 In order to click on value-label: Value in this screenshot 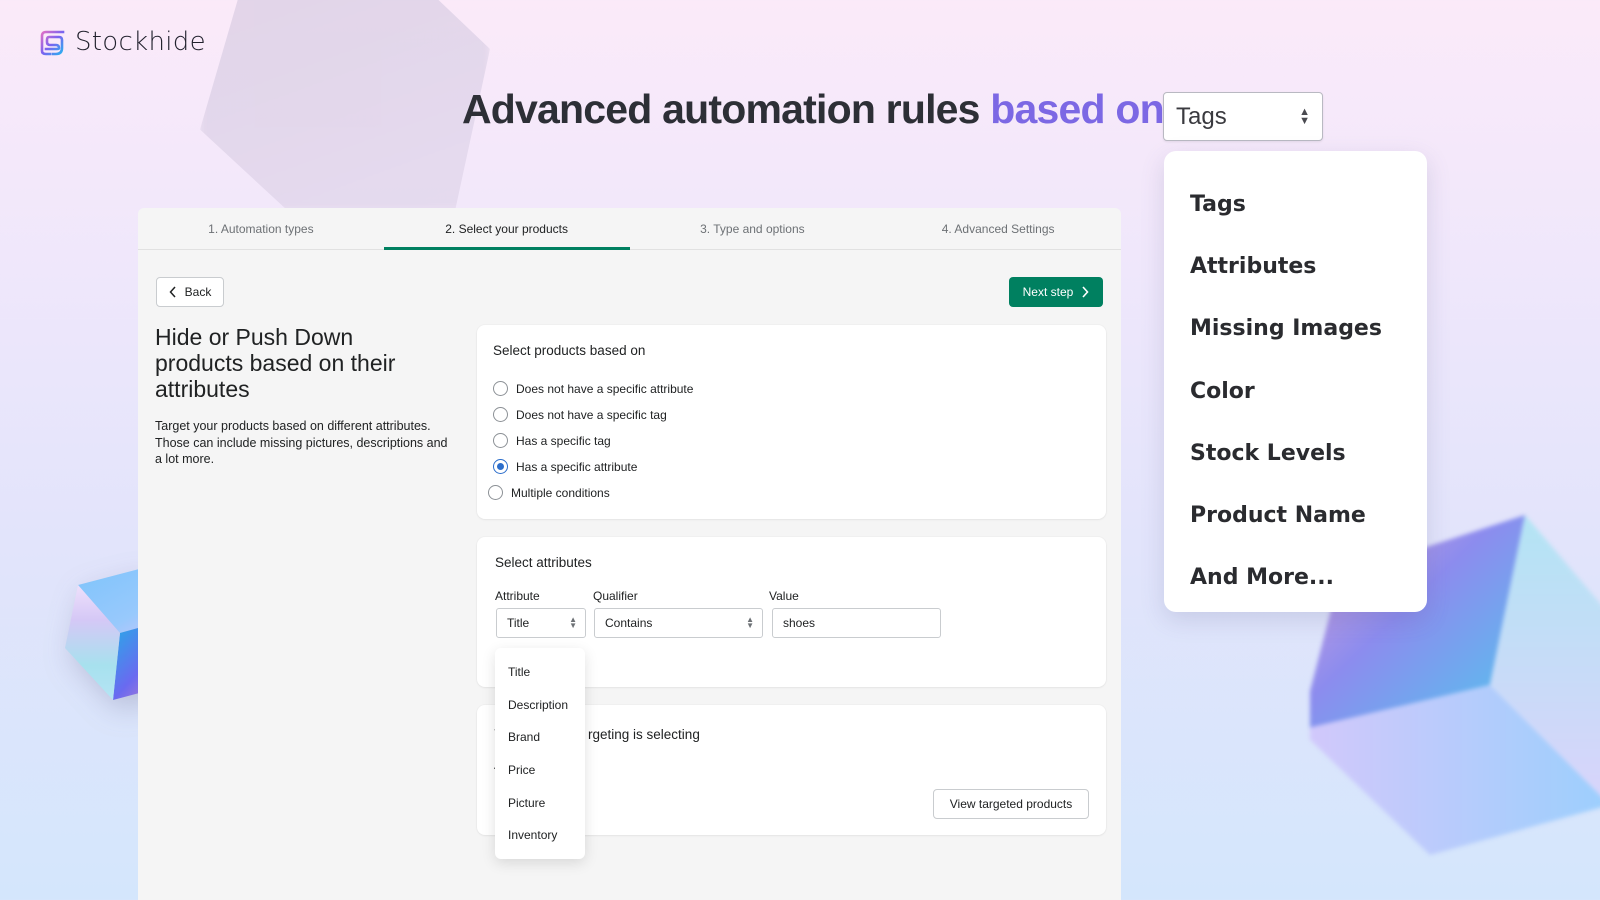, I will do `click(784, 596)`.